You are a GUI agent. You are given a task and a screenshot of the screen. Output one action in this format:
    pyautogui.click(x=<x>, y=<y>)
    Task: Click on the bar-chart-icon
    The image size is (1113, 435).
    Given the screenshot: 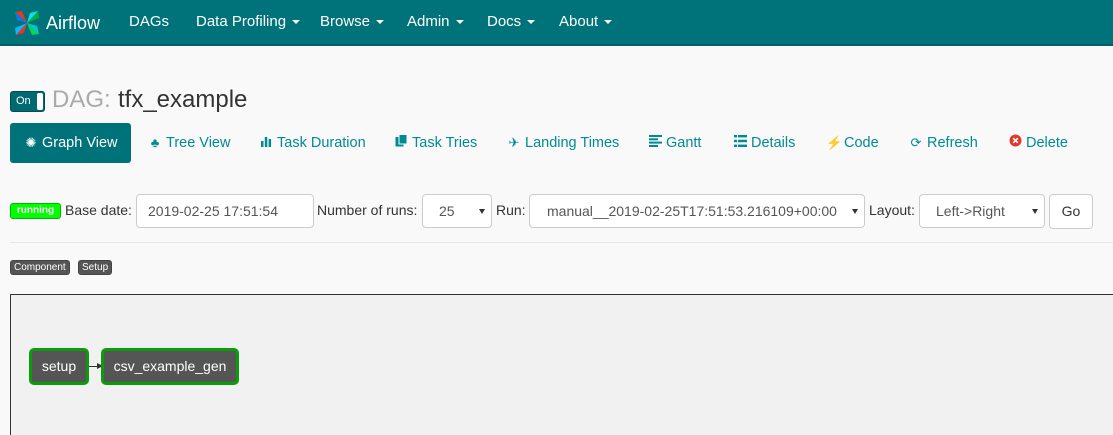 What is the action you would take?
    pyautogui.click(x=266, y=143)
    